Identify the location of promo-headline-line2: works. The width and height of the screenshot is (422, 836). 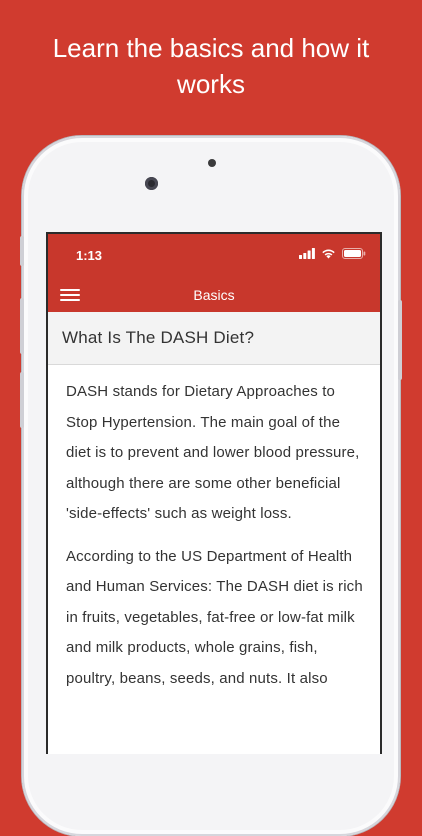
(211, 84).